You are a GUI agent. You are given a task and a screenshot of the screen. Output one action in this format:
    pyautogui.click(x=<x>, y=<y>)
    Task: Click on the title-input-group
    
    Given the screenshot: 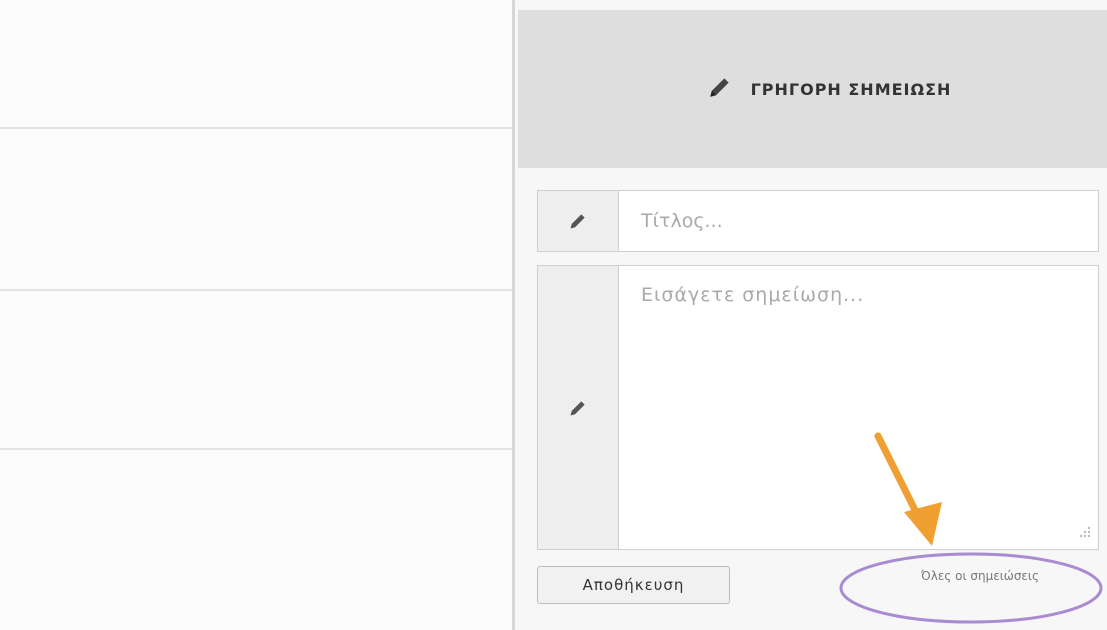 What is the action you would take?
    pyautogui.click(x=818, y=221)
    